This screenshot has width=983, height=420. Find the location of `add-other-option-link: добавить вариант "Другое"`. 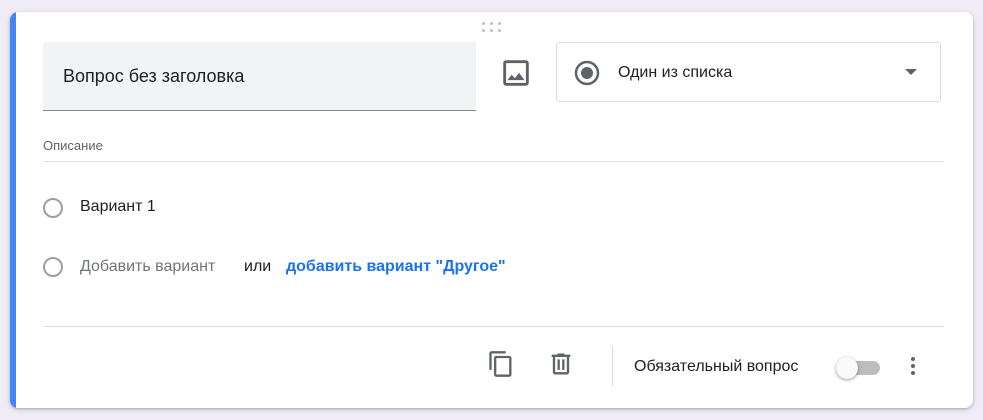

add-other-option-link: добавить вариант "Другое" is located at coordinates (396, 267).